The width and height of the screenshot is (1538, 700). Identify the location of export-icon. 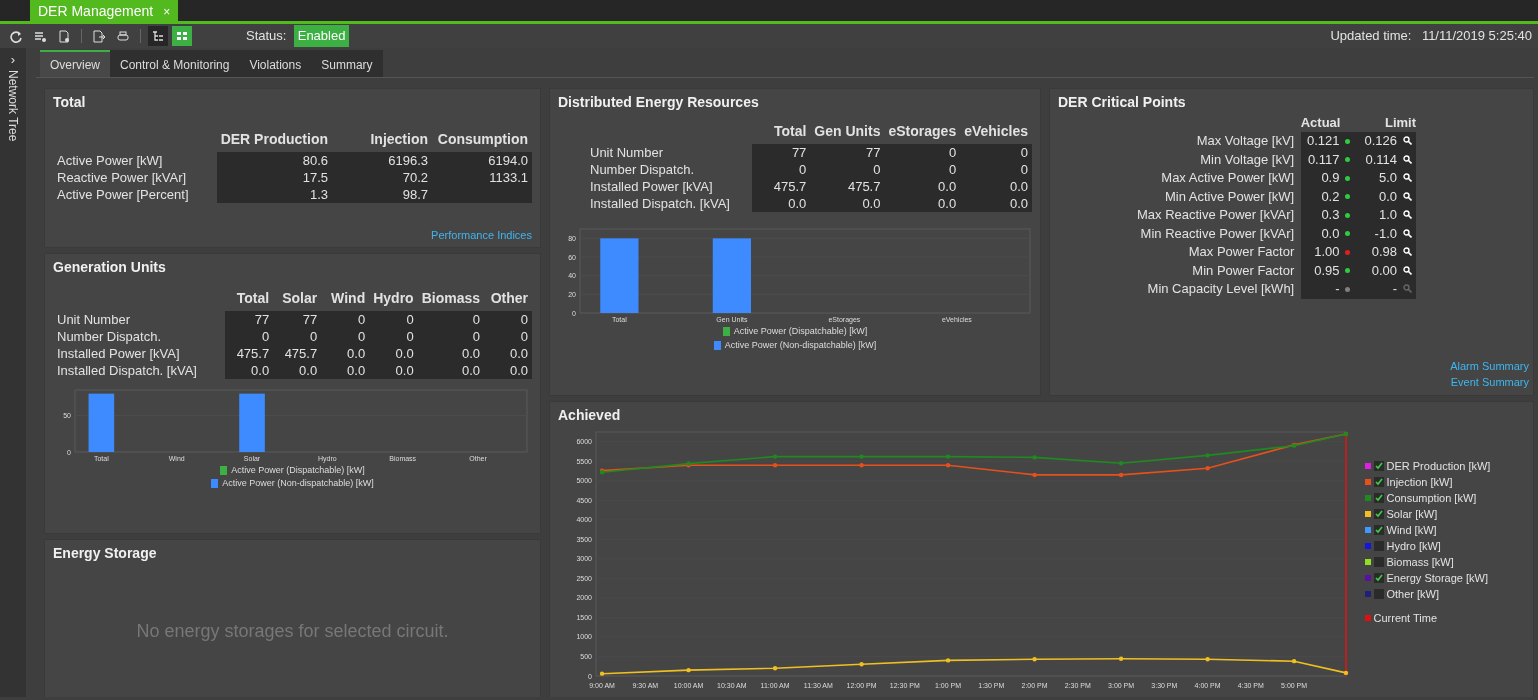
(99, 36).